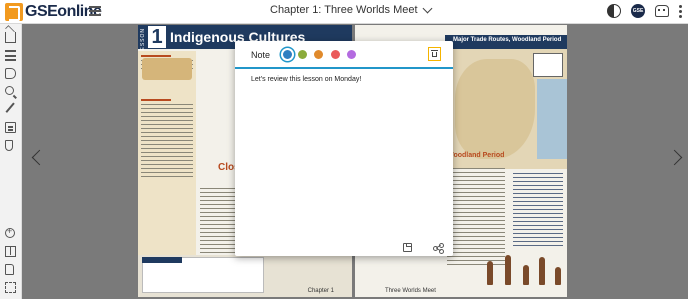 This screenshot has width=688, height=299. I want to click on chevron-down-icon, so click(427, 8).